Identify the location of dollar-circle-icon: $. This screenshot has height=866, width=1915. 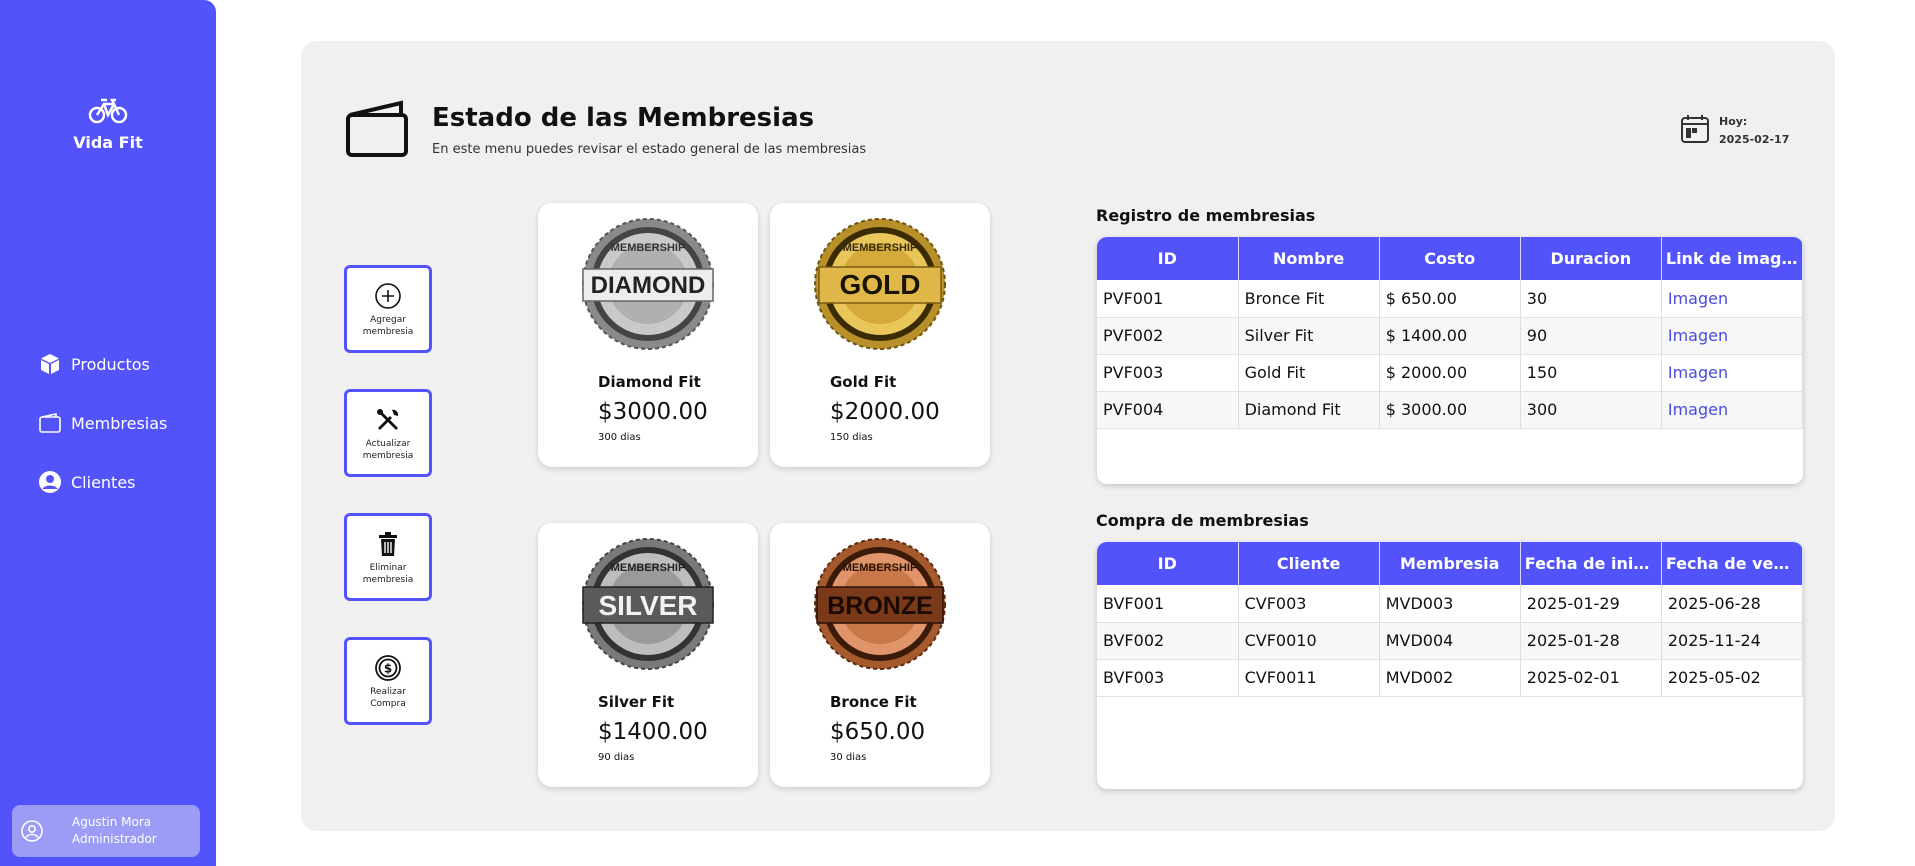
(388, 668).